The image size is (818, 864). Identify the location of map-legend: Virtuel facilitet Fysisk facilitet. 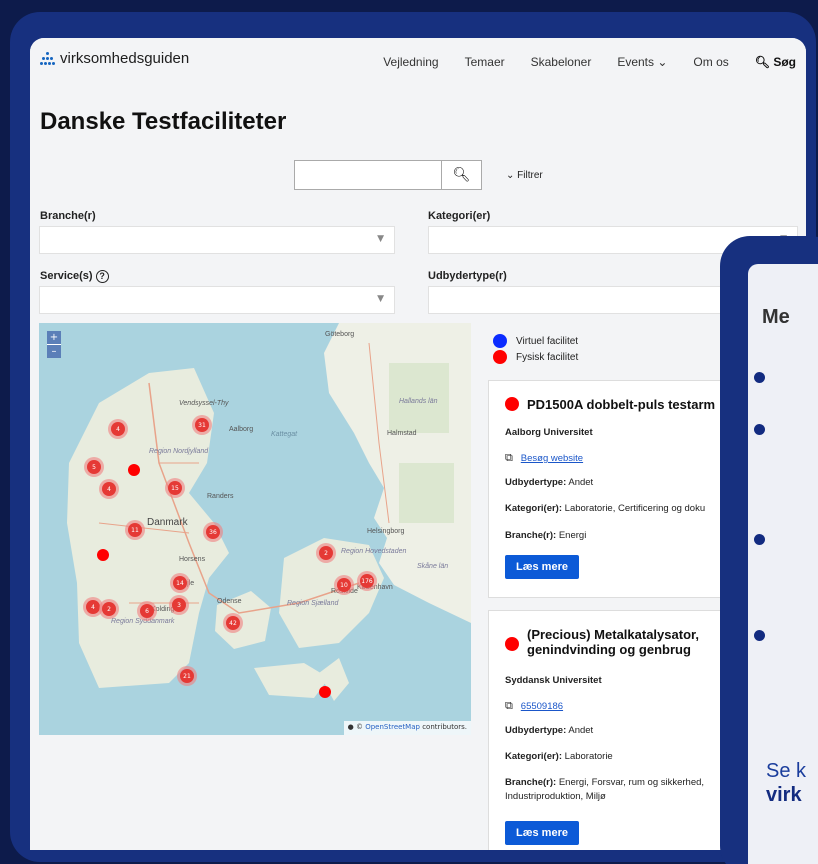
(535, 350).